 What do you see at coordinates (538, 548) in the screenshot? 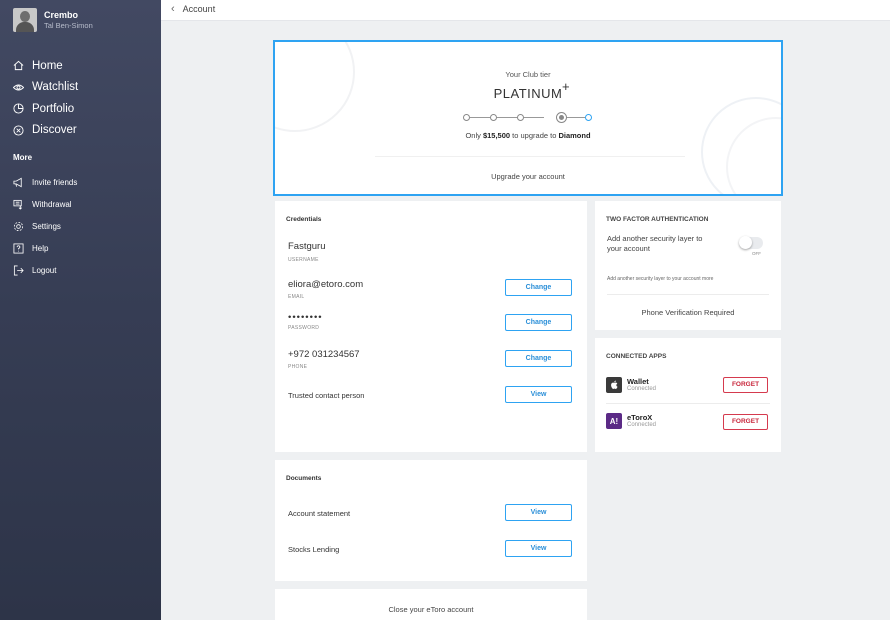
I see `view-stocks-lending-button: View` at bounding box center [538, 548].